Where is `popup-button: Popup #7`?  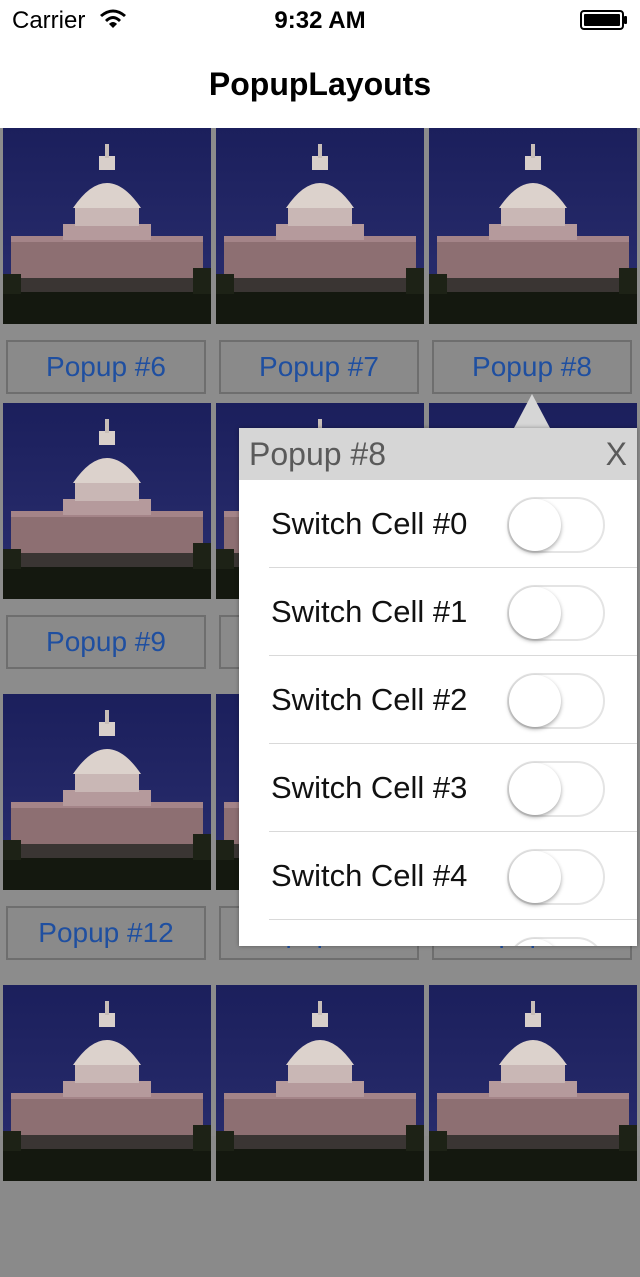 popup-button: Popup #7 is located at coordinates (319, 367).